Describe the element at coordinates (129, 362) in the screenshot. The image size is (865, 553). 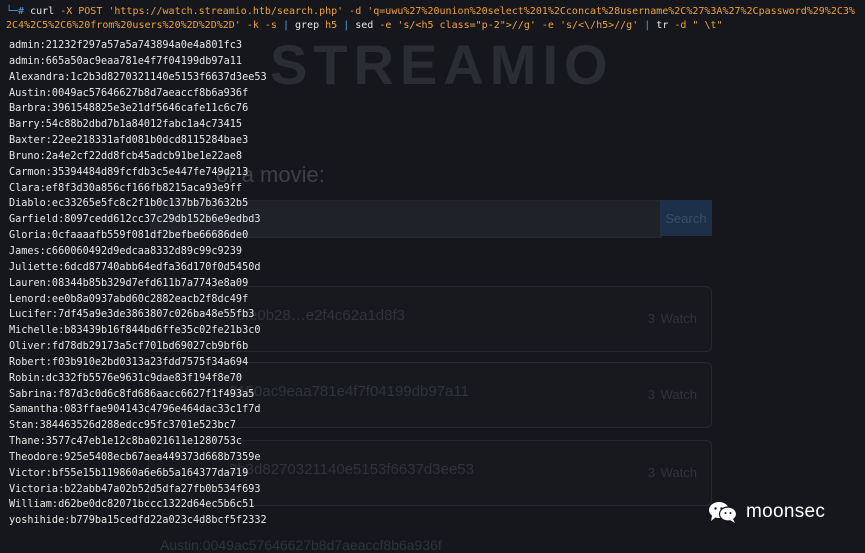
I see `output-line: Robert:f03b910e2bd0313a23fdd7575f34a694` at that location.